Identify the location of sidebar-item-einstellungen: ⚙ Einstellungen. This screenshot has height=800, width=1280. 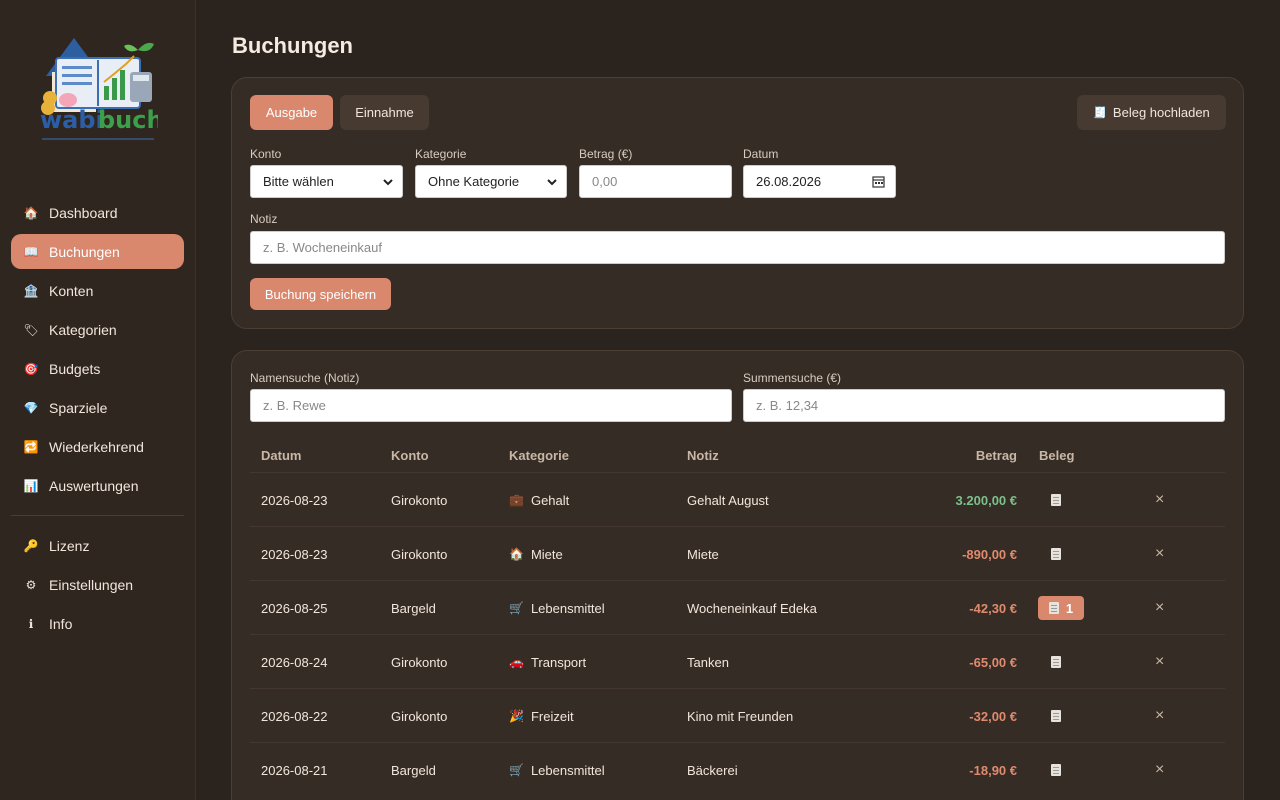
(97, 584).